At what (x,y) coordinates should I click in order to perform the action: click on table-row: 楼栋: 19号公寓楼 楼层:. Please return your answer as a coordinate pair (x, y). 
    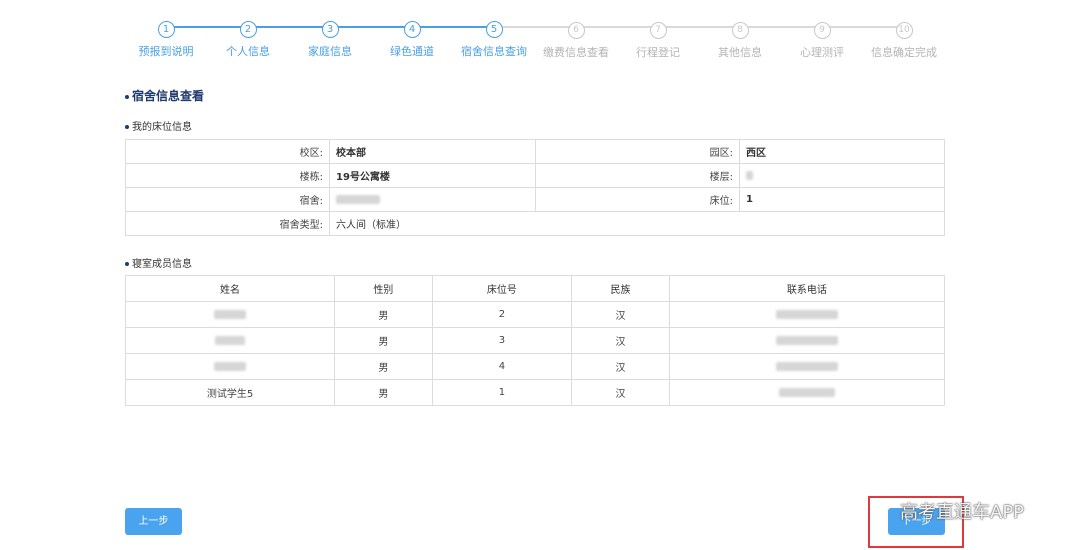
    Looking at the image, I should click on (535, 175).